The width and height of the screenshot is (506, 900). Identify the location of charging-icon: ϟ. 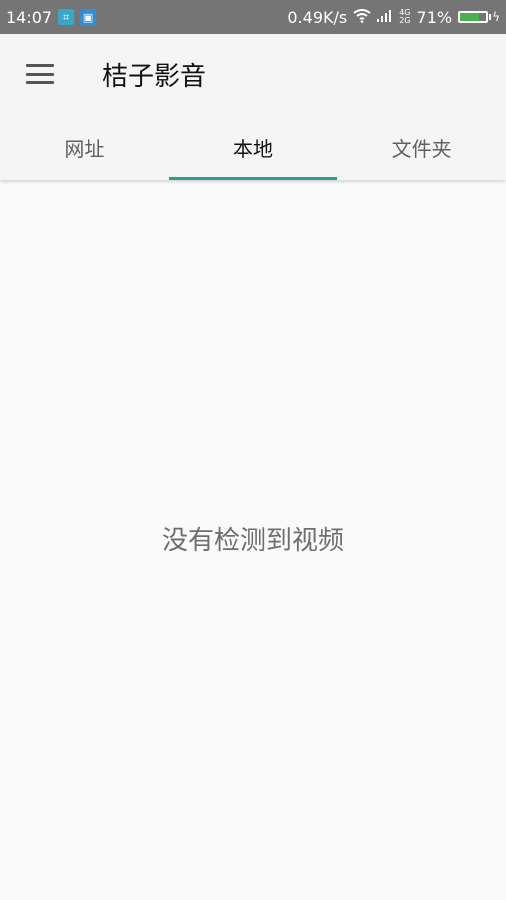
(496, 17).